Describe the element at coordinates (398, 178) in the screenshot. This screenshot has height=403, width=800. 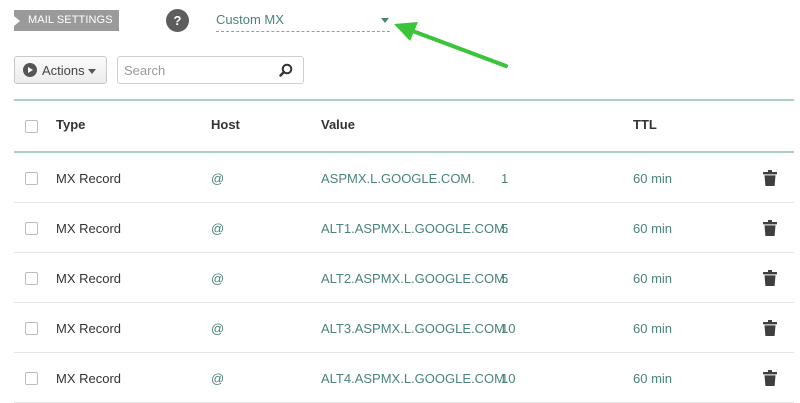
I see `record-value: ASPMX.L.GOOGLE.COM.` at that location.